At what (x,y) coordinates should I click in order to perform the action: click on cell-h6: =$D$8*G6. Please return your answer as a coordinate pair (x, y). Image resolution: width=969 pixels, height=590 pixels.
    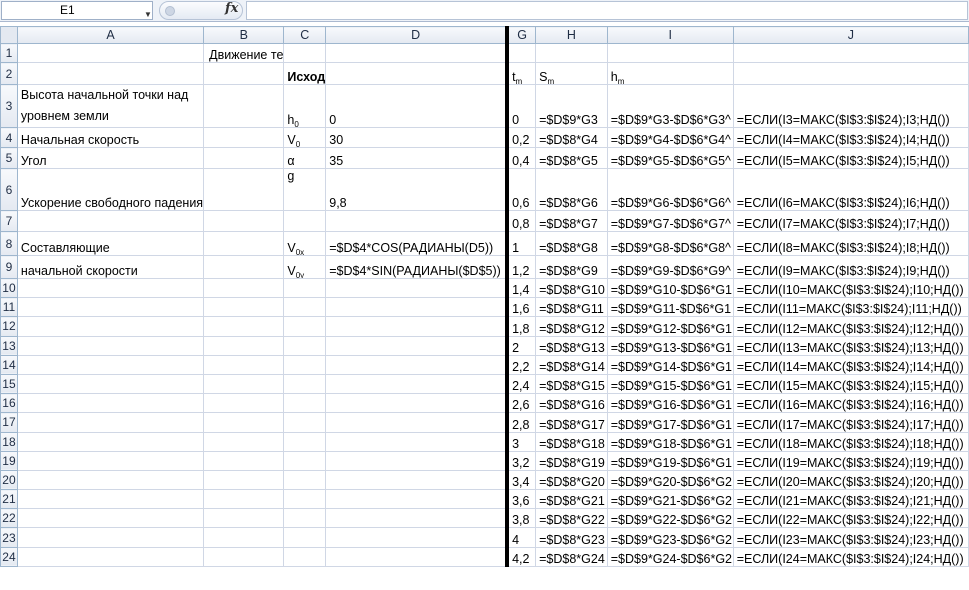
    Looking at the image, I should click on (571, 189).